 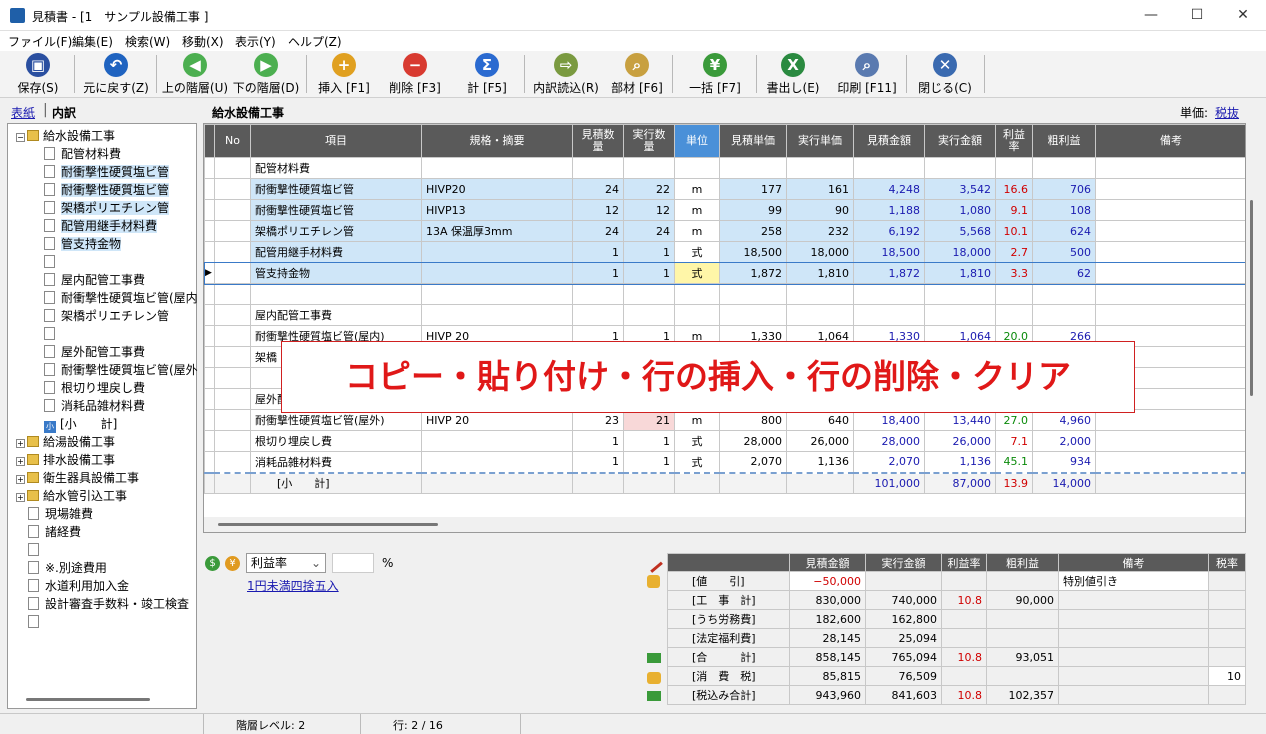 I want to click on cell-q2: 1, so click(x=649, y=462).